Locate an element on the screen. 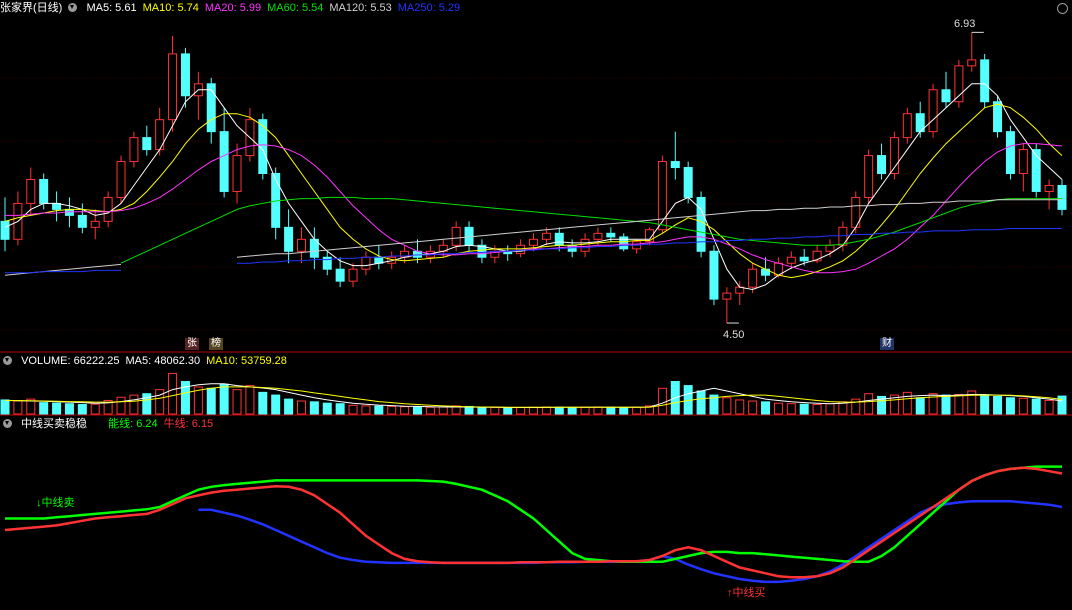  ma-legend-4: MA120: 5.53 is located at coordinates (360, 8).